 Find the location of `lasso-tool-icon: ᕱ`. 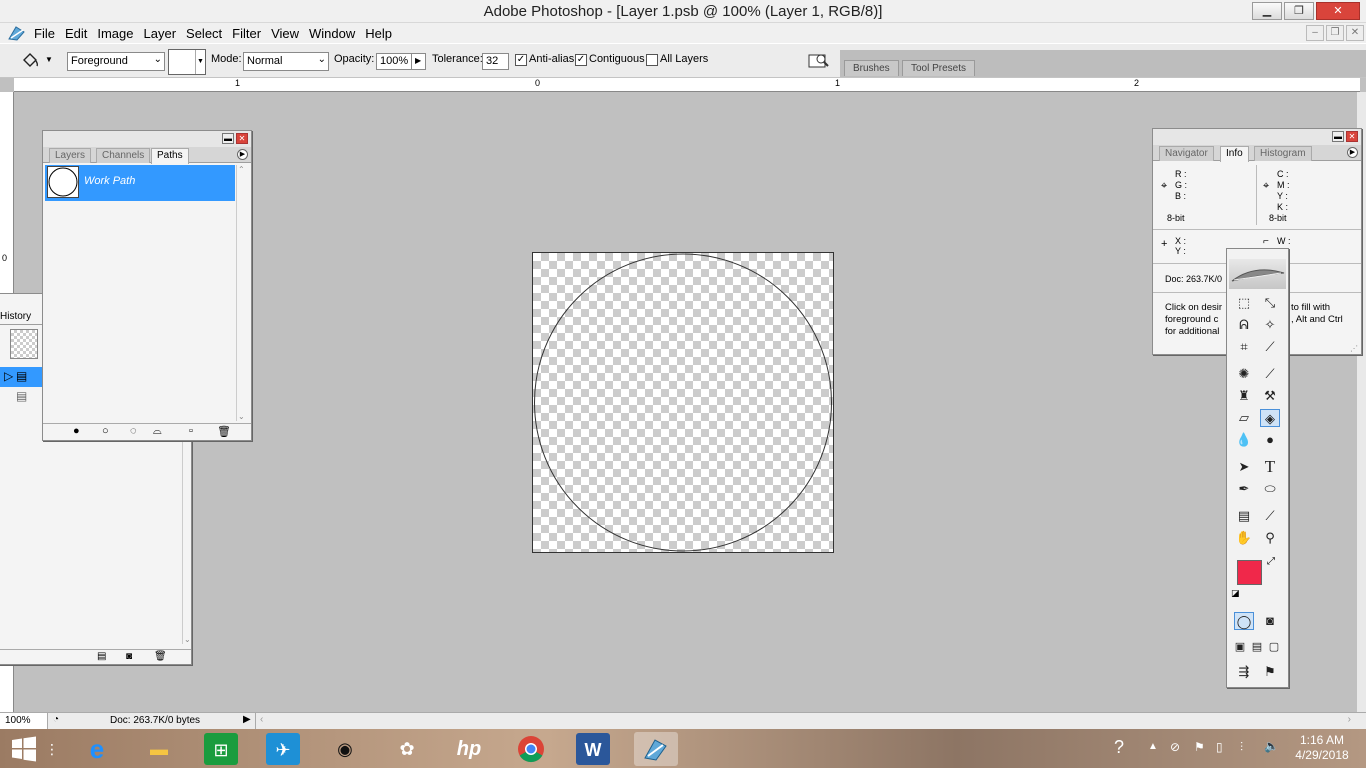

lasso-tool-icon: ᕱ is located at coordinates (1244, 325).